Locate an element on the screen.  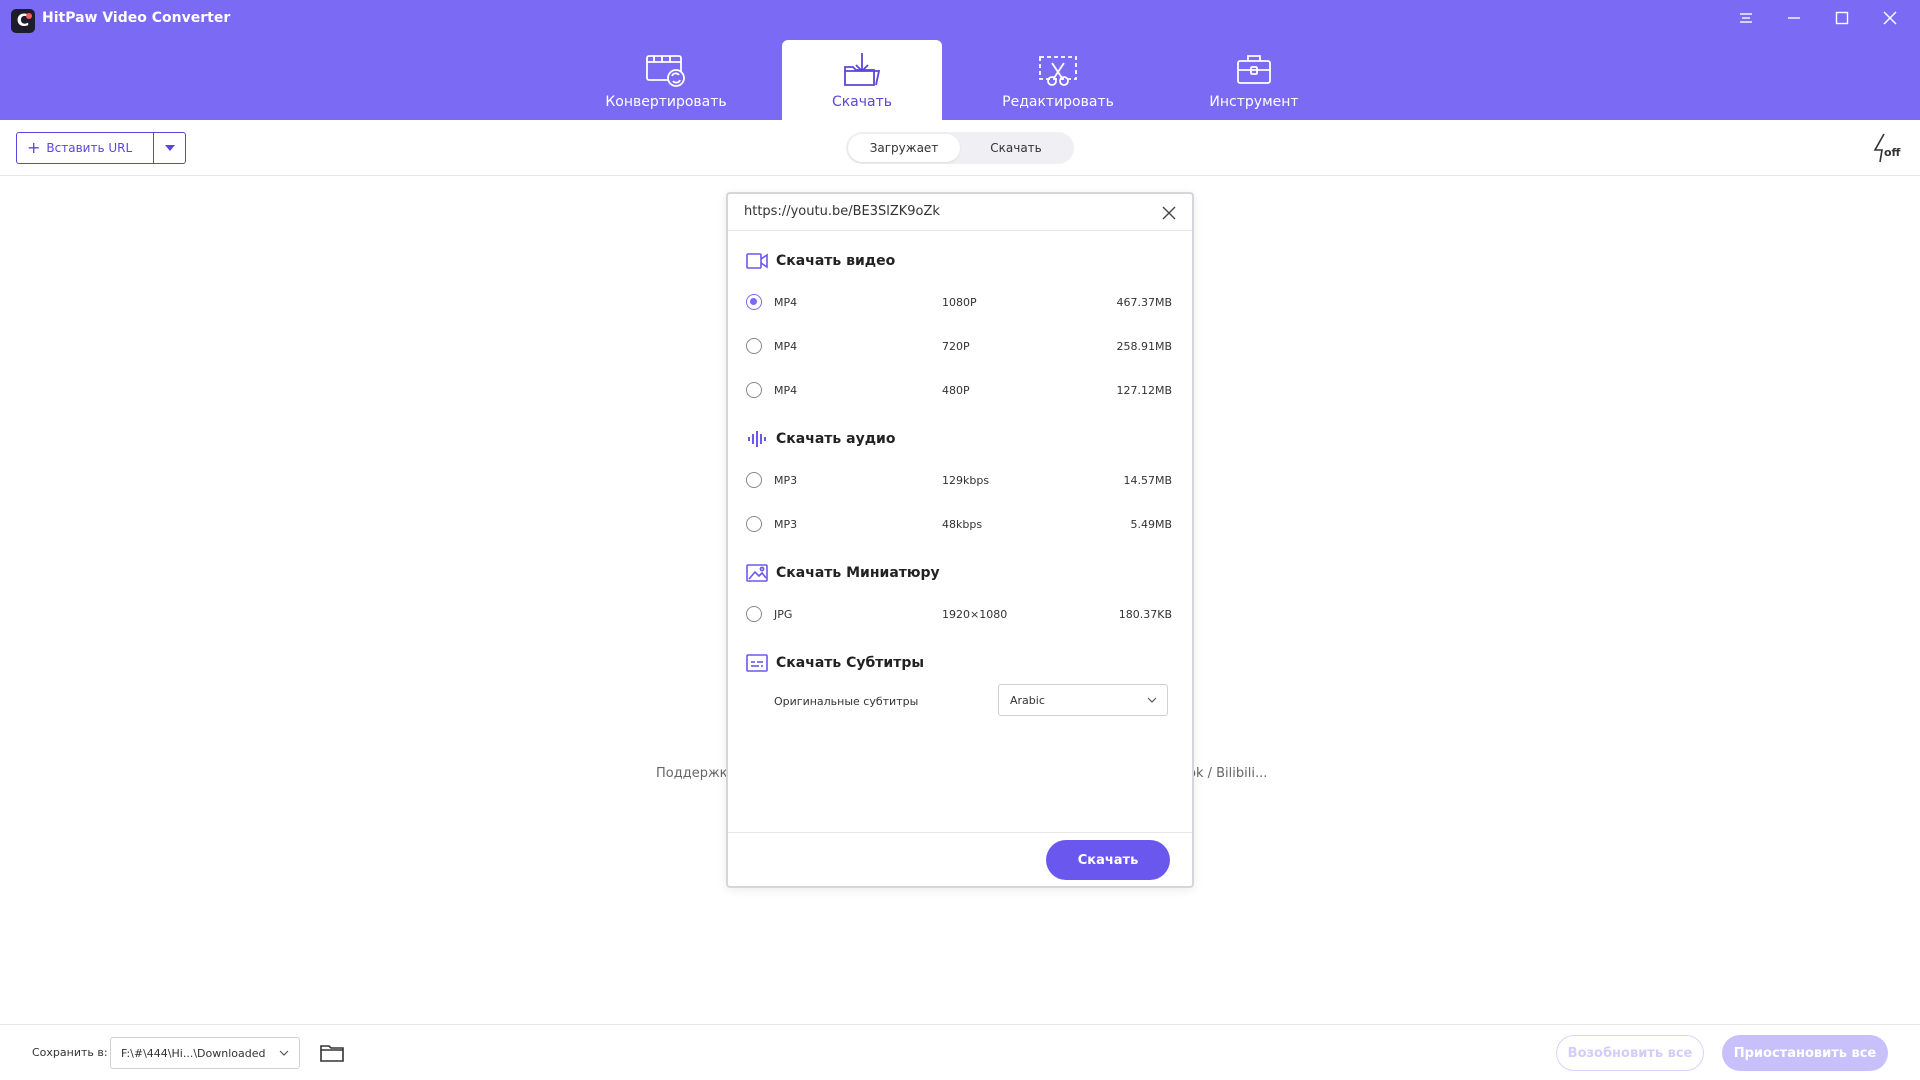
toolbox-icon is located at coordinates (1254, 70).